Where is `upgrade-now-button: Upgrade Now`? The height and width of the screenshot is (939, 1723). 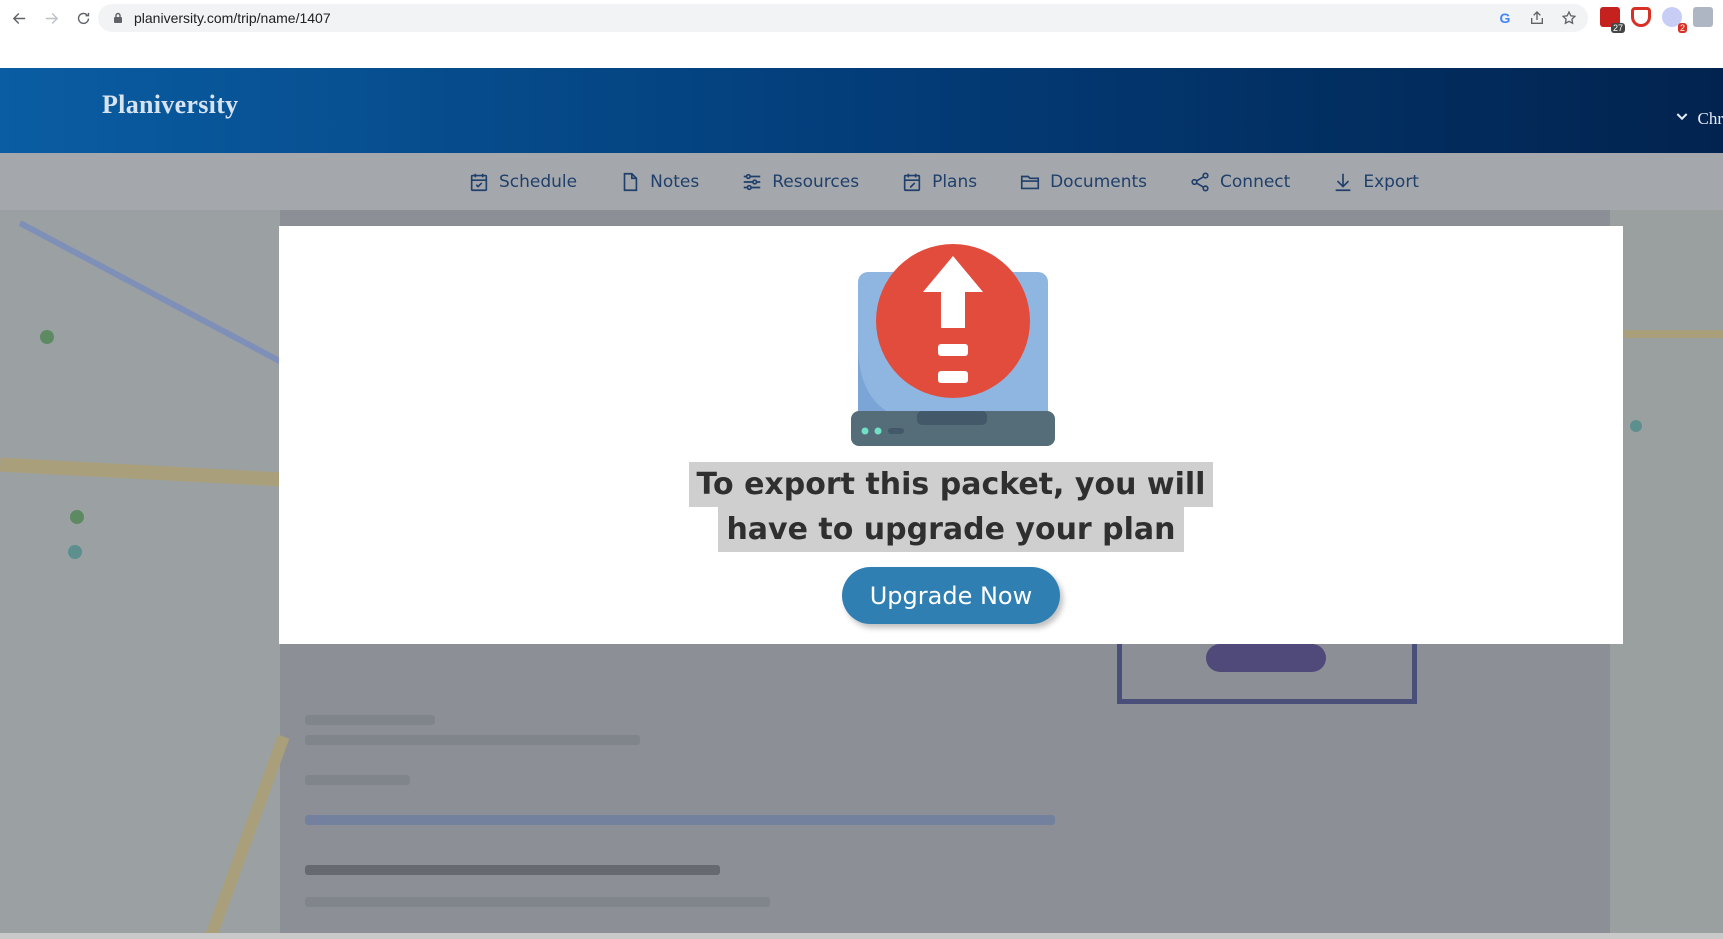
upgrade-now-button: Upgrade Now is located at coordinates (951, 595).